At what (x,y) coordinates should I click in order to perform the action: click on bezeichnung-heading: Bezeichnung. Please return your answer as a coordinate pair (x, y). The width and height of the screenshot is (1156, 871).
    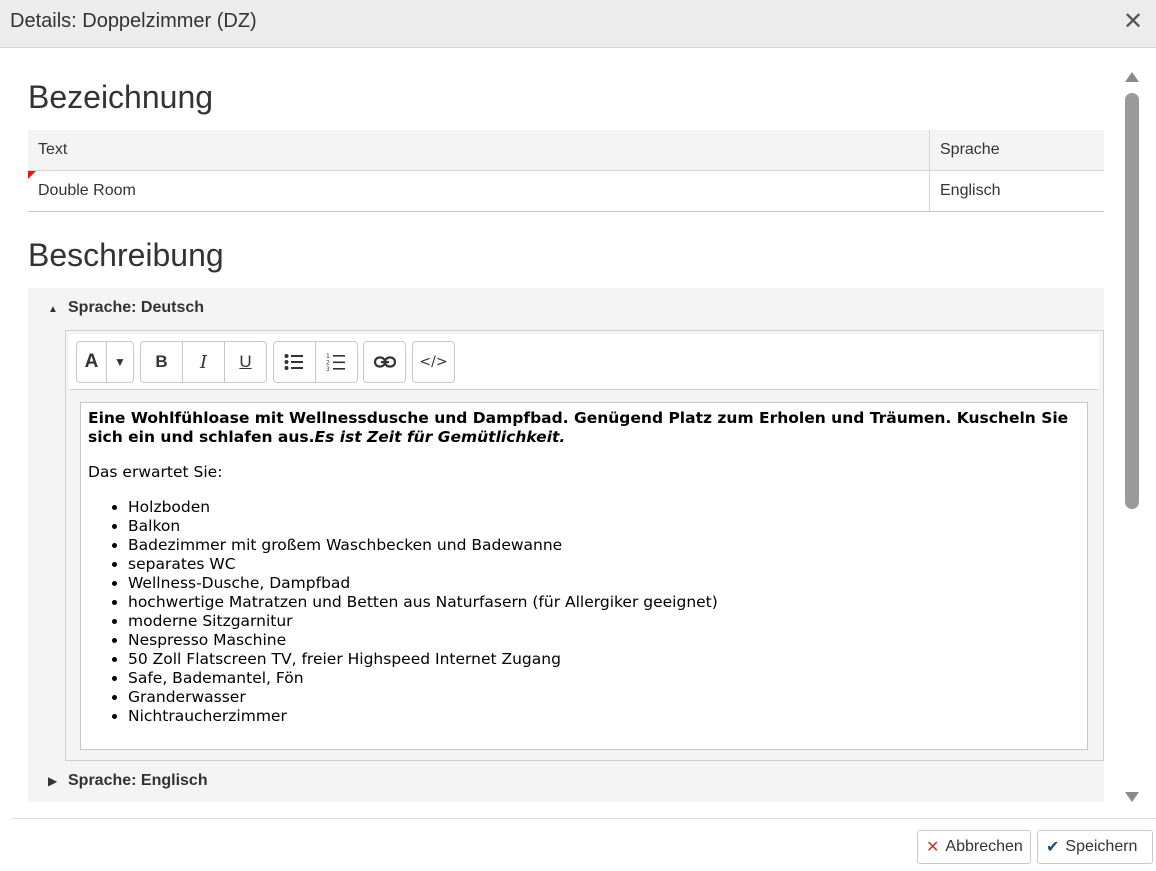
    Looking at the image, I should click on (121, 97).